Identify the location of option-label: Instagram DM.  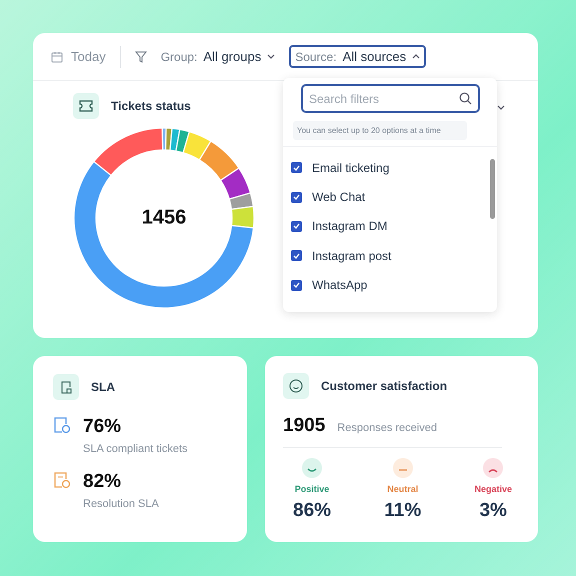
(350, 226).